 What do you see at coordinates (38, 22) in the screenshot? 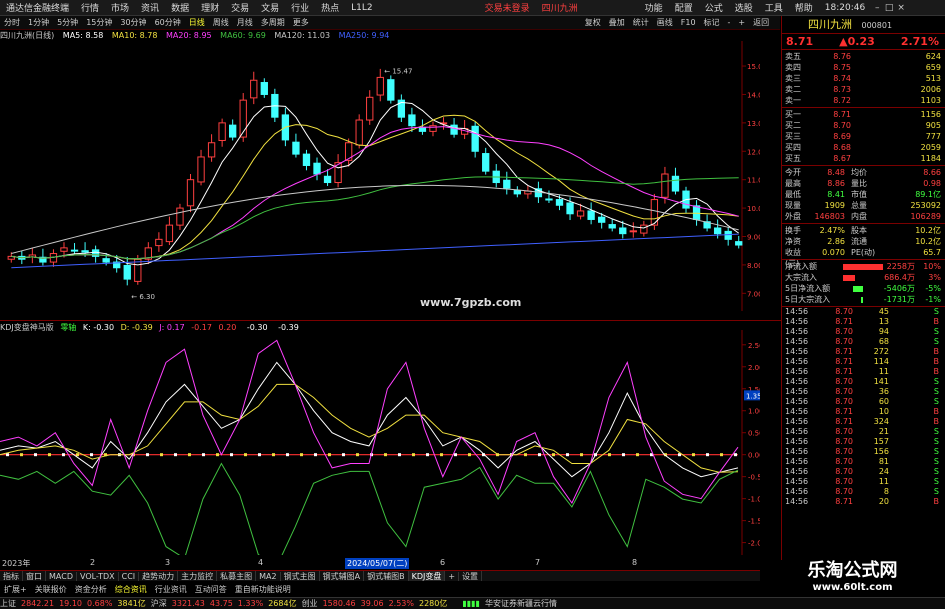
I see `period-1min: 1分钟` at bounding box center [38, 22].